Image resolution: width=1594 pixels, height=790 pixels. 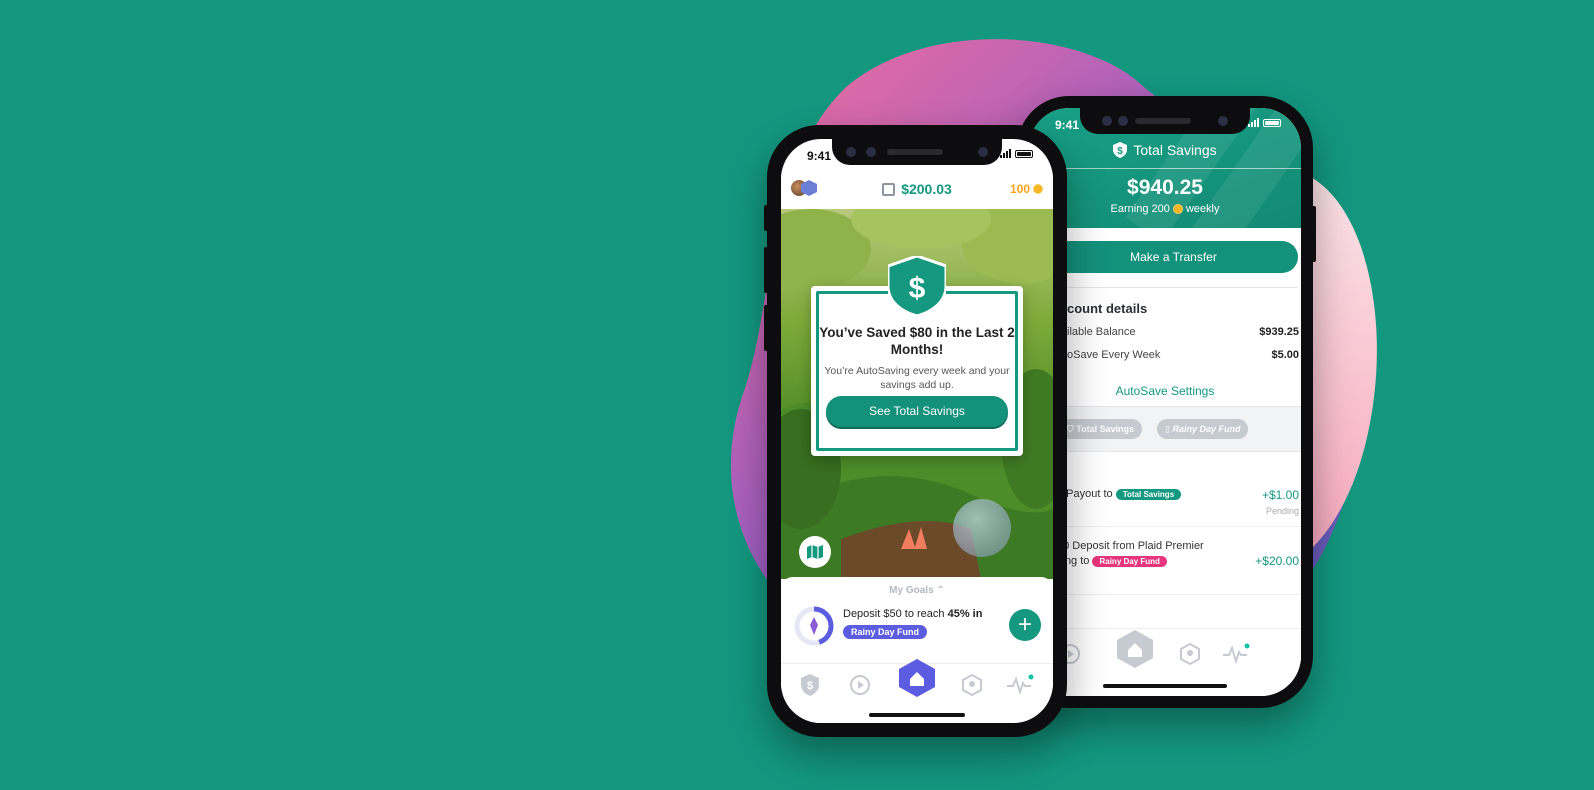 What do you see at coordinates (926, 189) in the screenshot?
I see `balance-amount: $200.03` at bounding box center [926, 189].